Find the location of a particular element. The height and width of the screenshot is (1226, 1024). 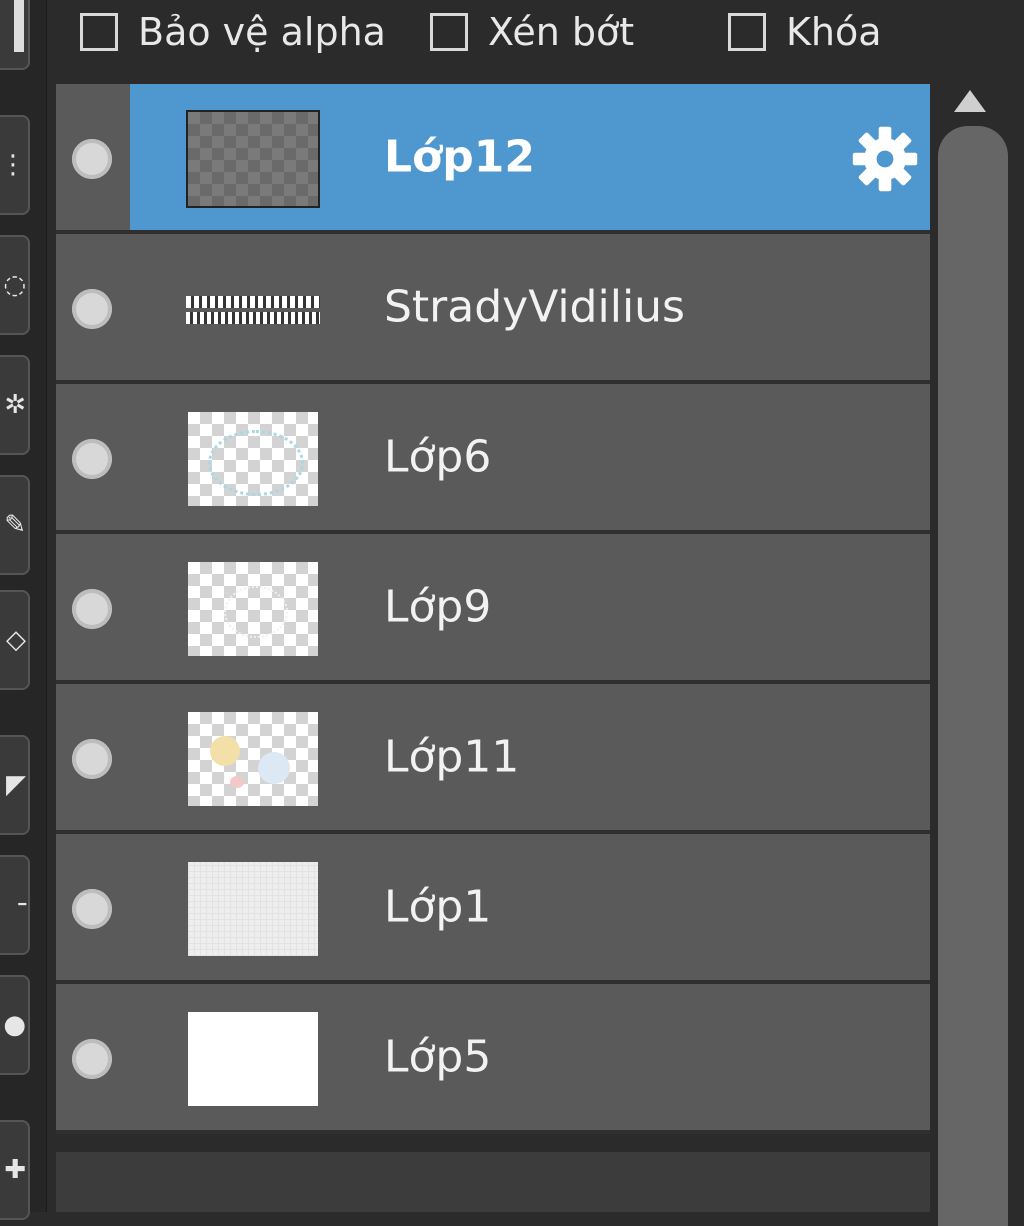

lock-option: Khóa is located at coordinates (805, 32).